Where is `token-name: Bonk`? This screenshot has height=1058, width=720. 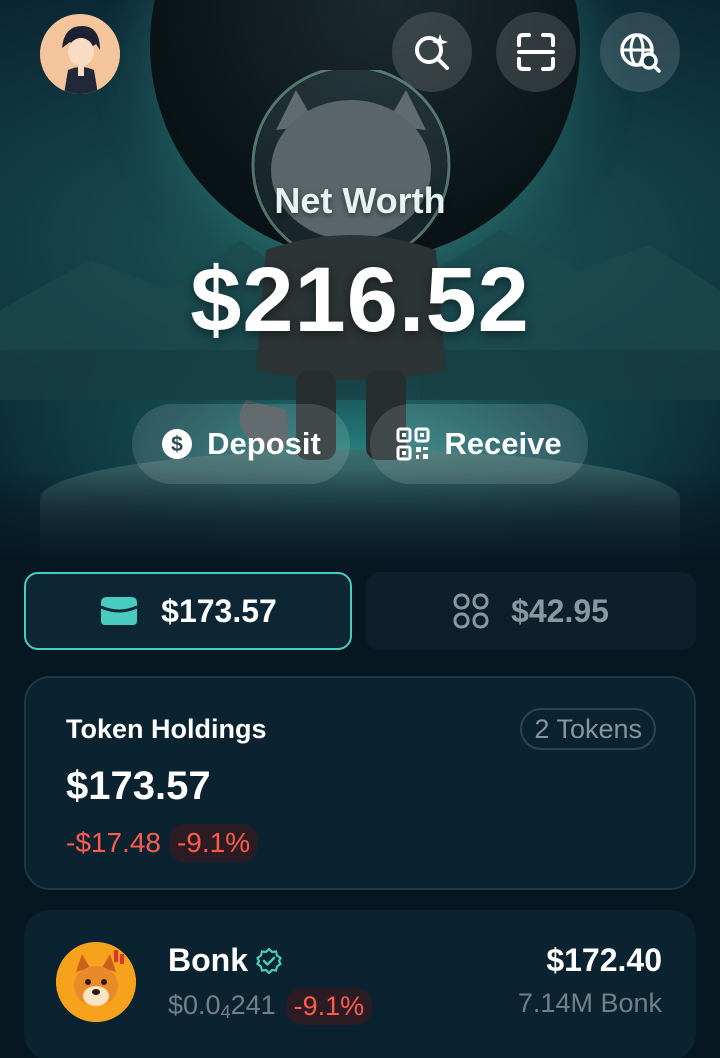
token-name: Bonk is located at coordinates (208, 960).